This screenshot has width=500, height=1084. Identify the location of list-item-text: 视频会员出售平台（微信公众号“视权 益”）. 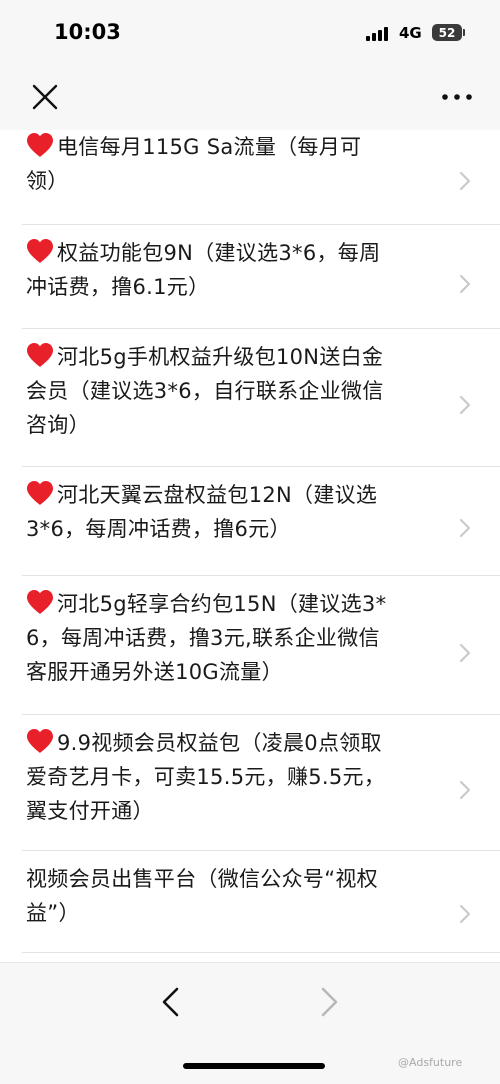
(235, 896).